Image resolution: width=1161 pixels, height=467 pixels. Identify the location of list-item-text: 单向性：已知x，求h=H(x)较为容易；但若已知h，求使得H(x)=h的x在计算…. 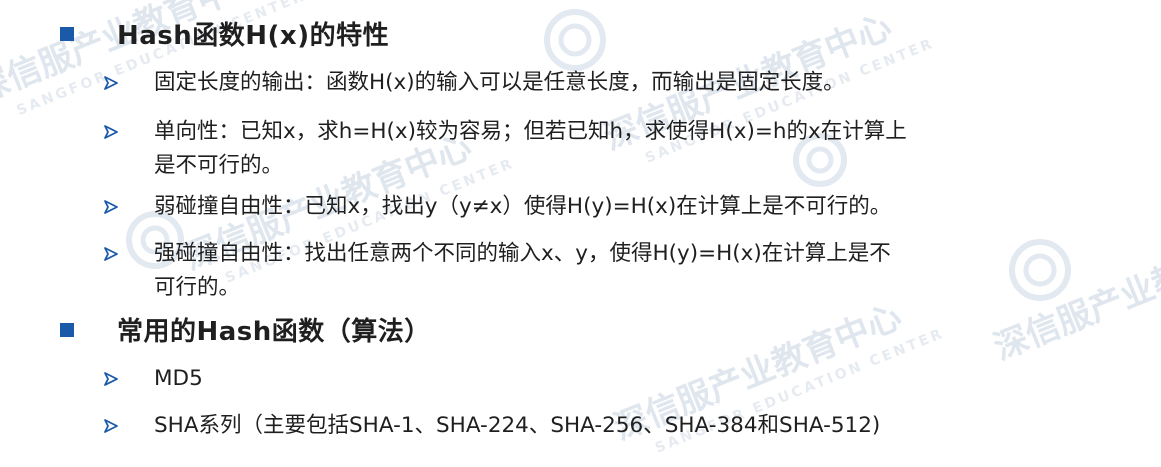
(629, 149).